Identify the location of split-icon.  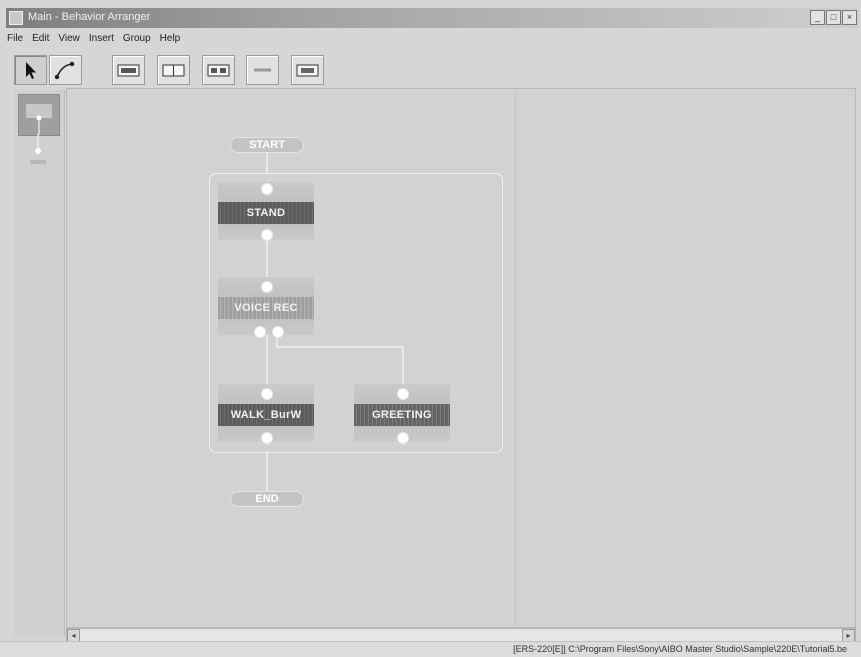
(173, 70).